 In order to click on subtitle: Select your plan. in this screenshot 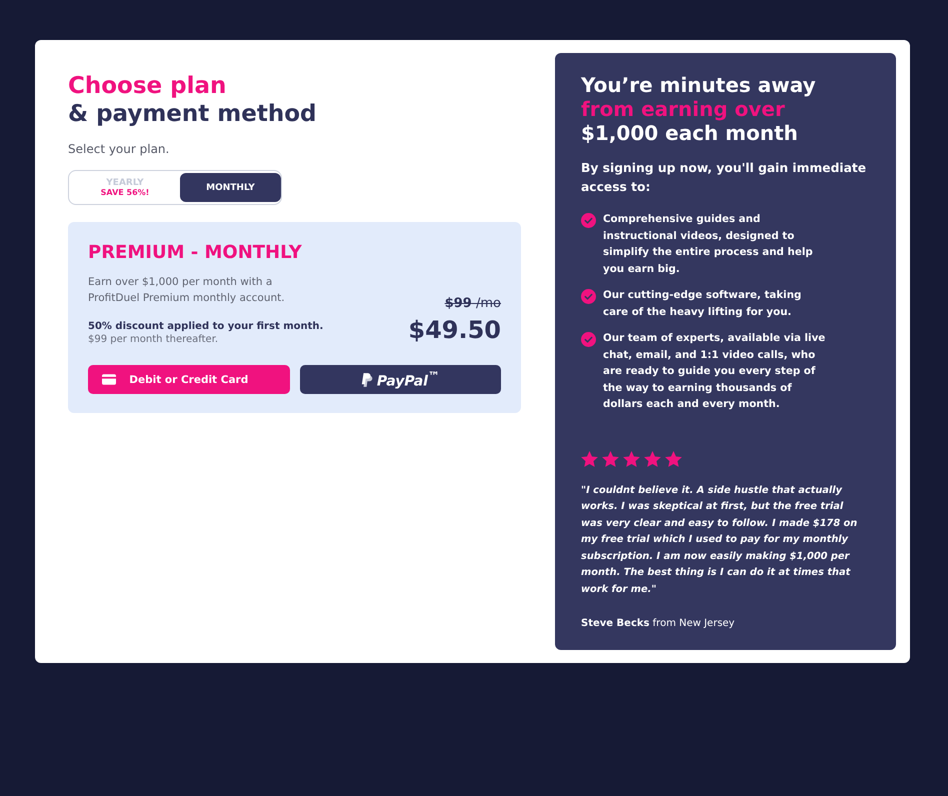, I will do `click(119, 149)`.